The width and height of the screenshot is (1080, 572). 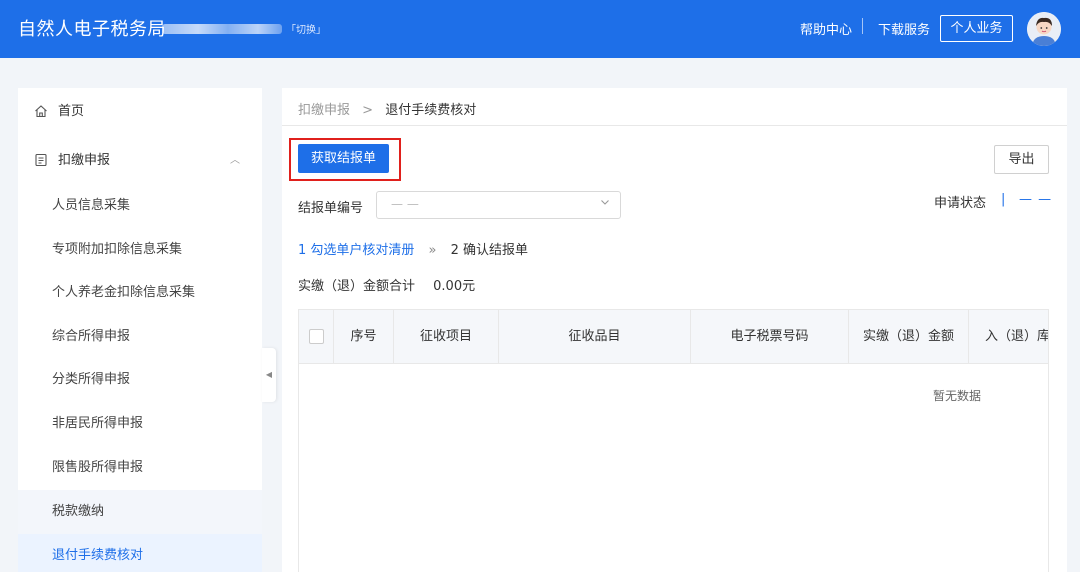 I want to click on top-header: 自然人电子税务局 「切换」 帮助中心 下载服务 个人业务, so click(x=540, y=29).